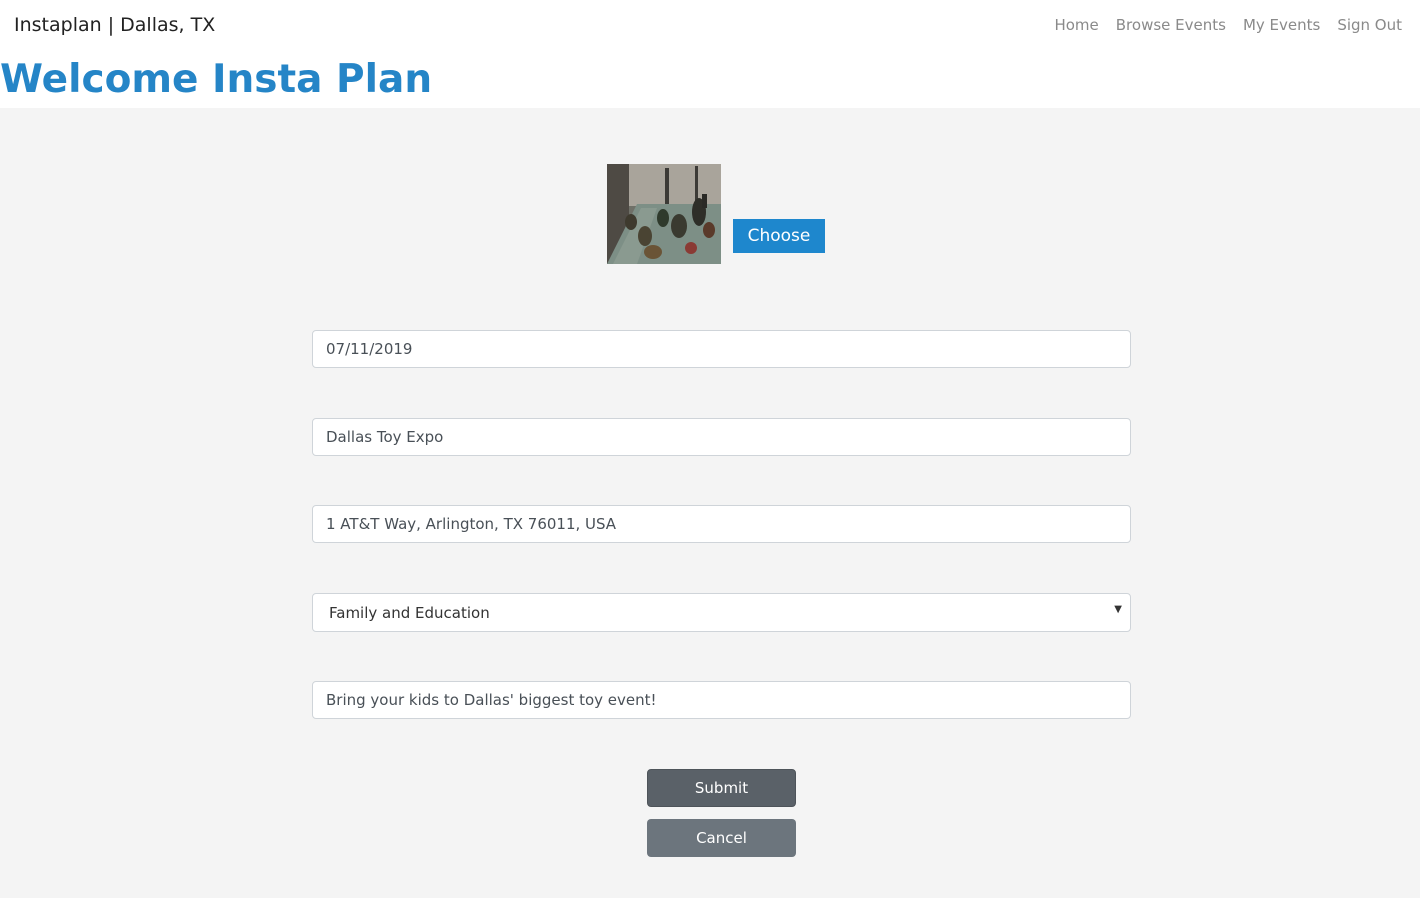 The height and width of the screenshot is (898, 1420). Describe the element at coordinates (114, 25) in the screenshot. I see `brand-title: Instaplan | Dallas, TX` at that location.